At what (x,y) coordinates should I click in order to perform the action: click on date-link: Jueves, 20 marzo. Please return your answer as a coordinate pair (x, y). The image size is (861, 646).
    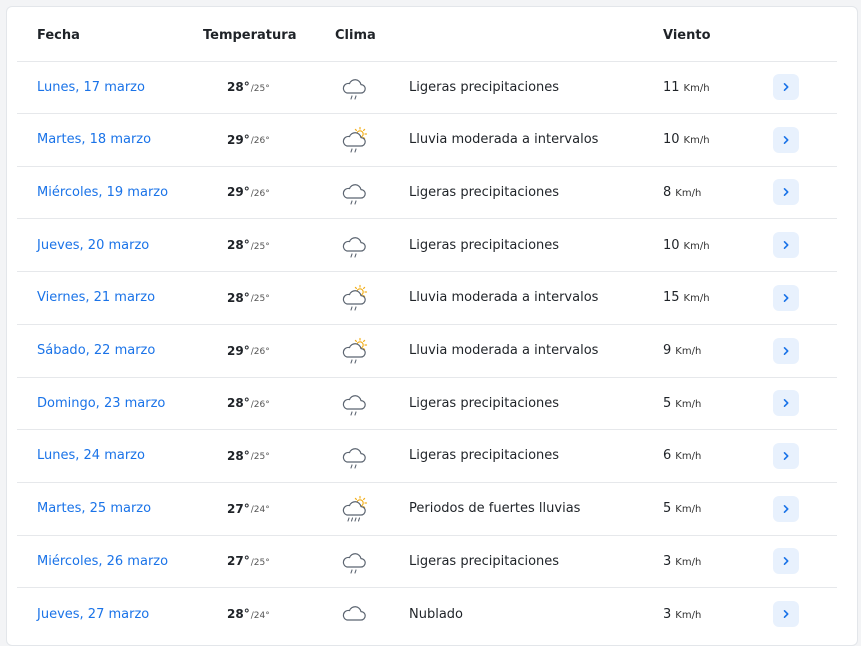
    Looking at the image, I should click on (93, 245).